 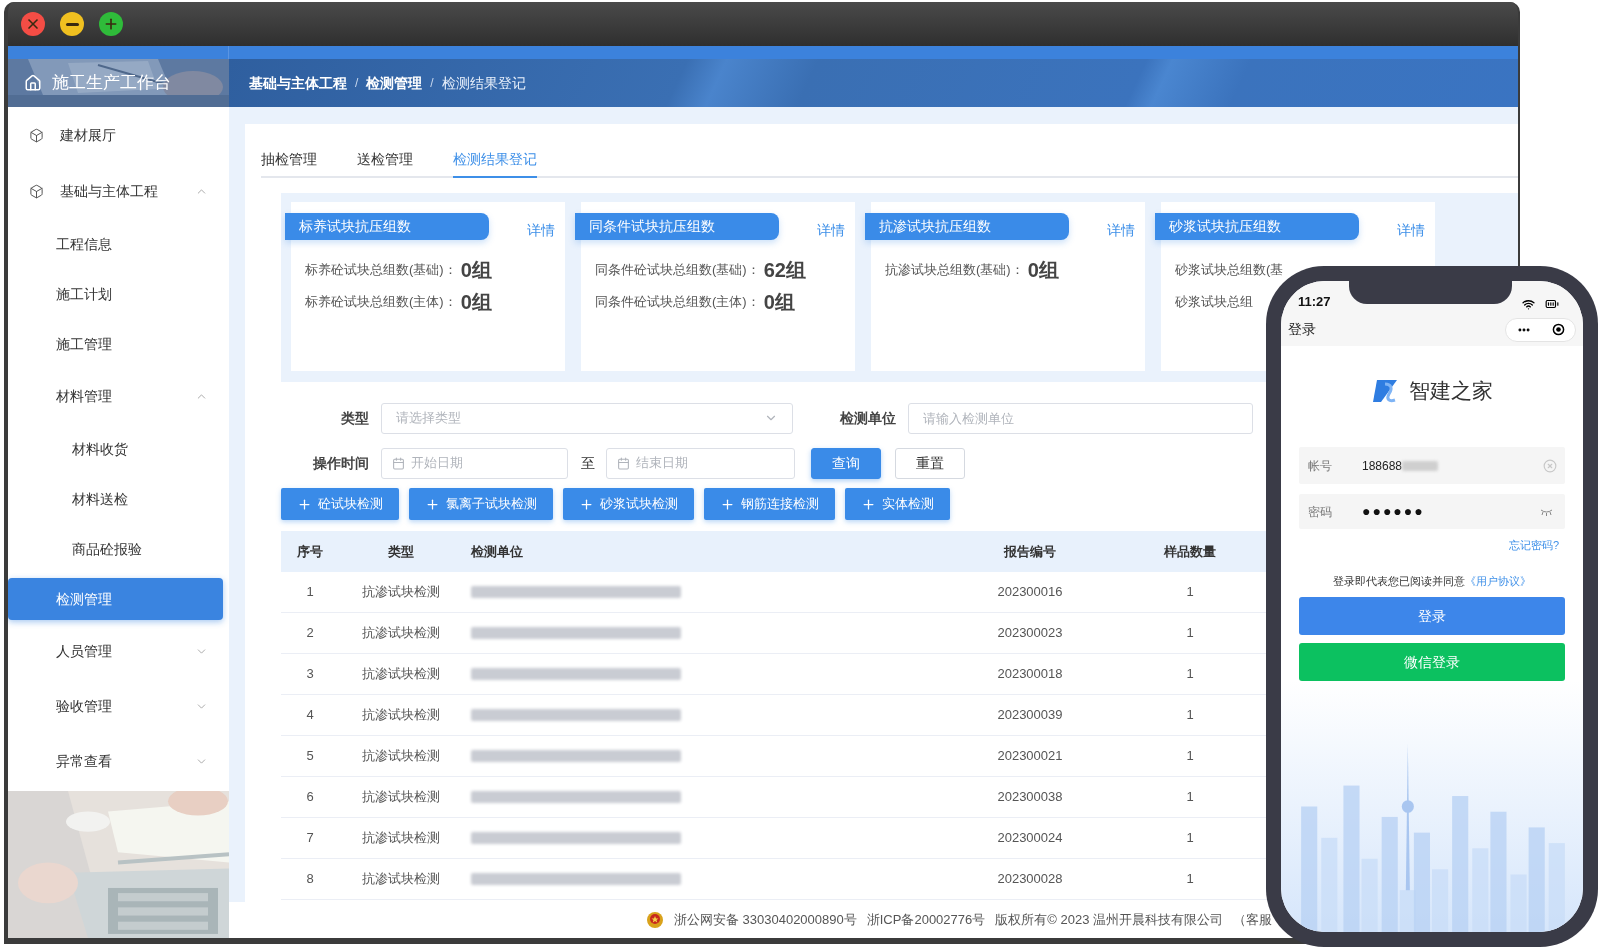 What do you see at coordinates (1030, 838) in the screenshot?
I see `table-cell-text: 202300024` at bounding box center [1030, 838].